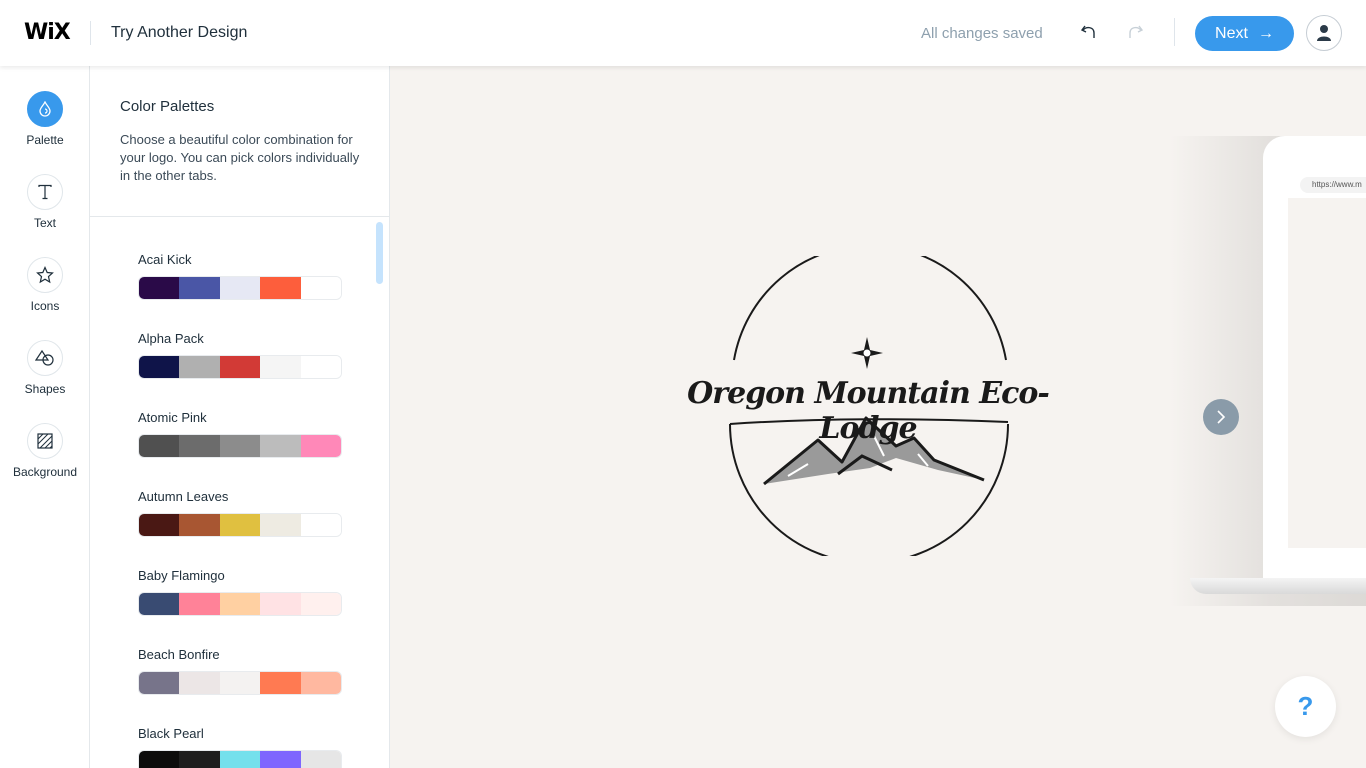 The width and height of the screenshot is (1366, 768). I want to click on tool-label: Text, so click(44, 223).